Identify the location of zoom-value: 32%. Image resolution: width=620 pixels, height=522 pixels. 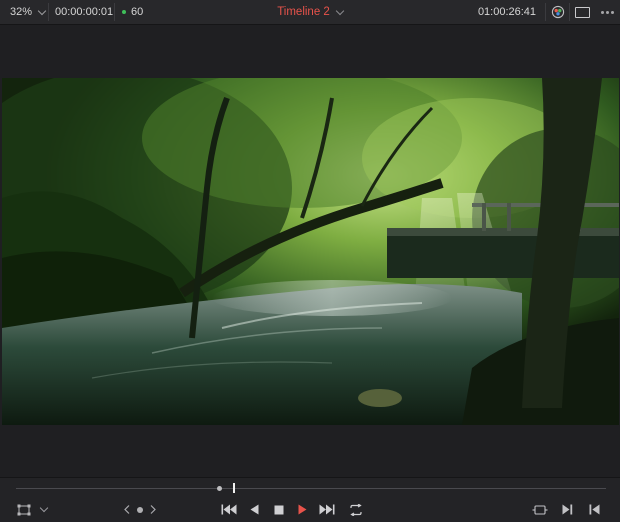
(21, 12).